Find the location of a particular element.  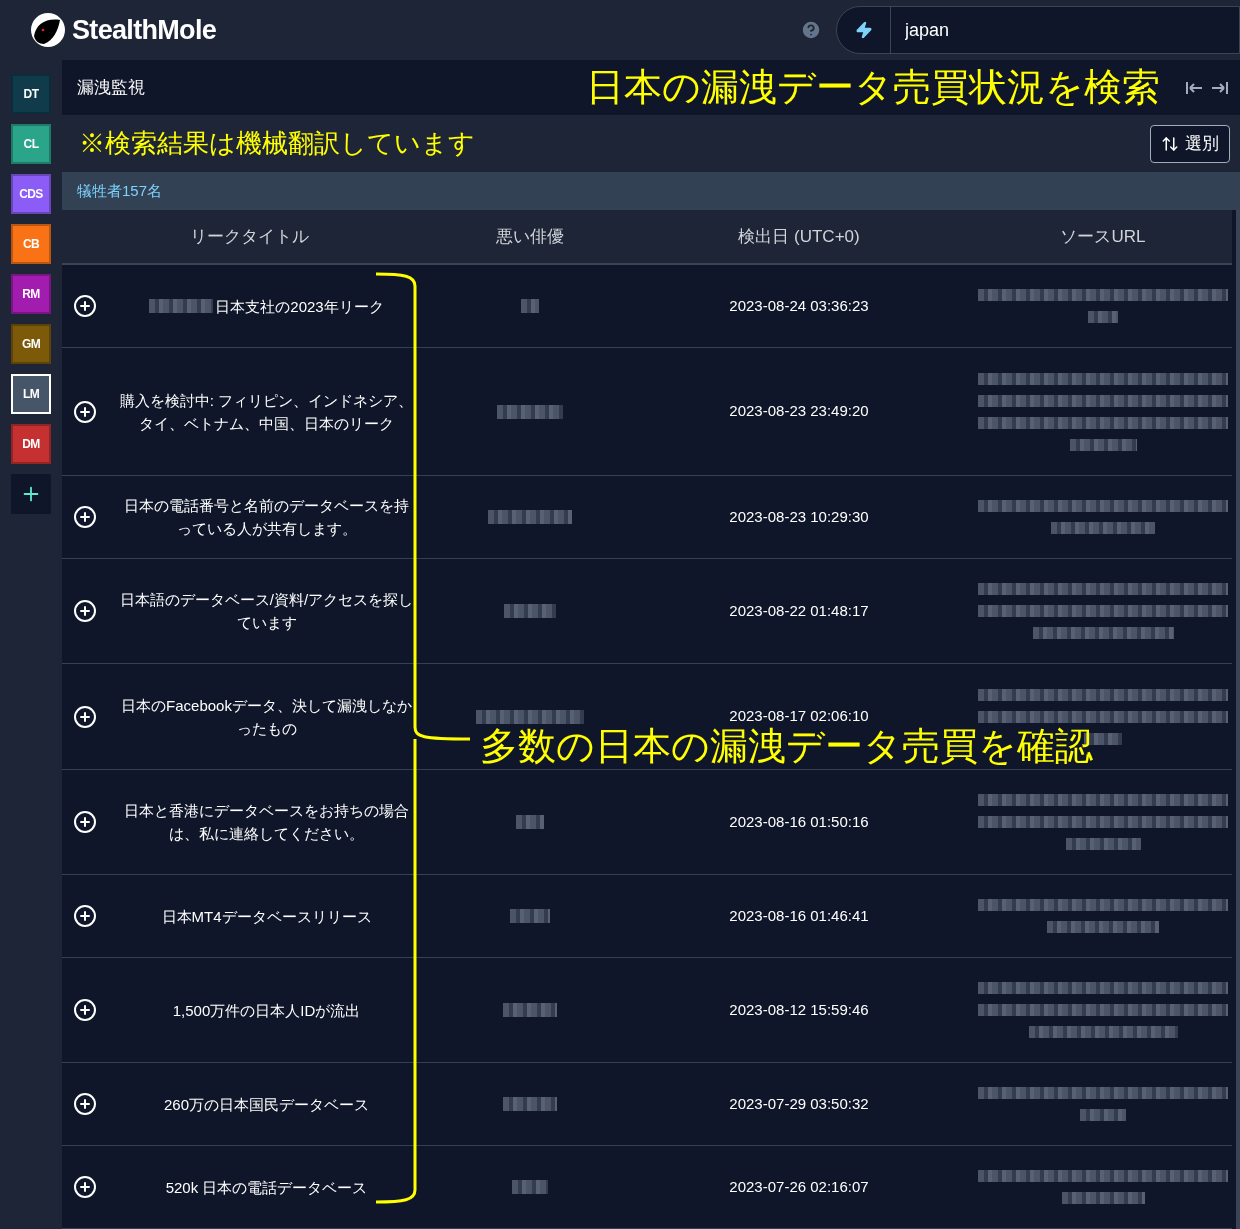

detected-date: 2023-08-16 01:50:16 is located at coordinates (799, 821).